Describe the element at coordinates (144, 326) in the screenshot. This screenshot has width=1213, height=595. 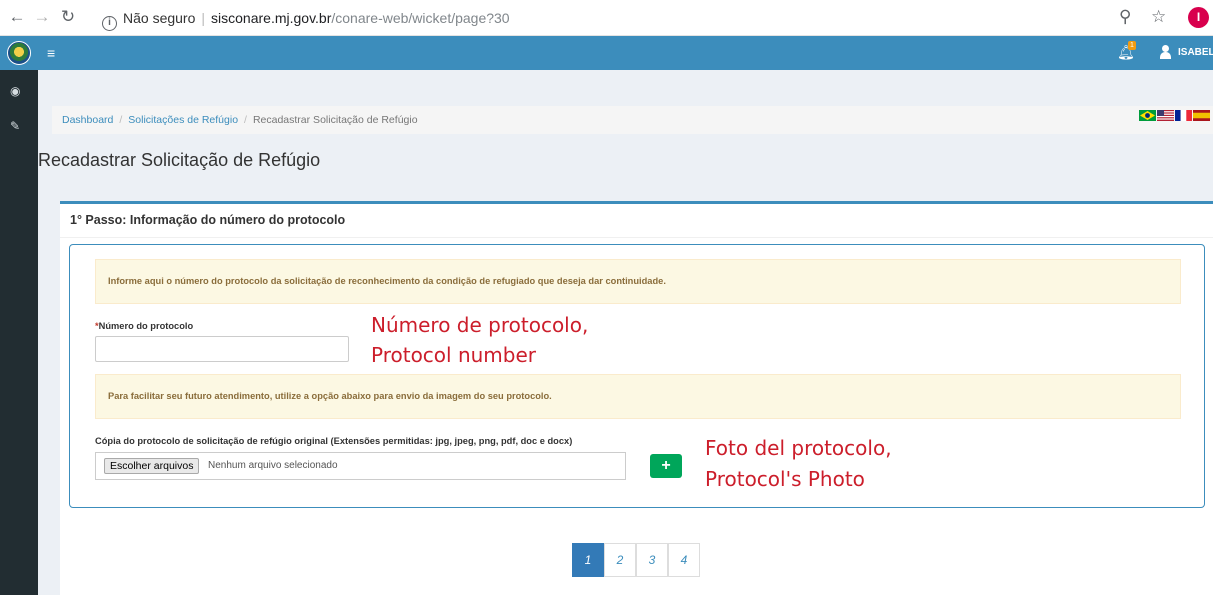
I see `protocol-number-label: *Número do protocolo` at that location.